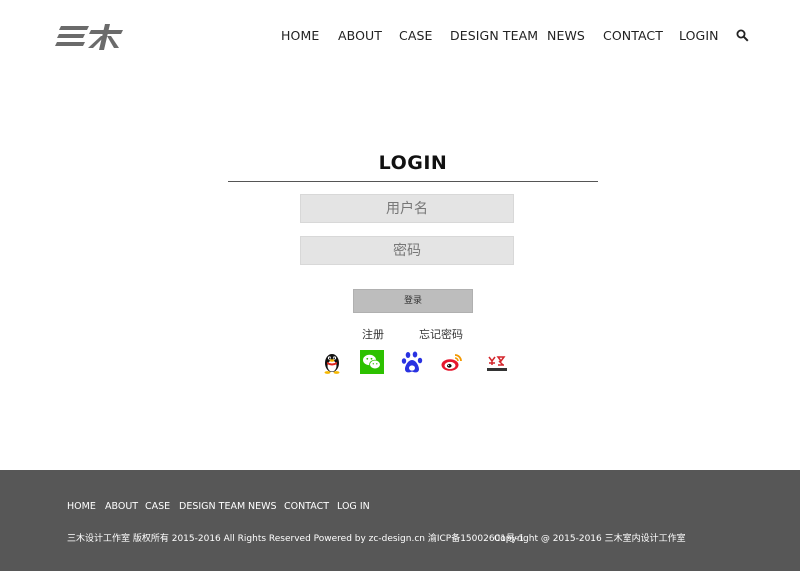 The height and width of the screenshot is (571, 800). Describe the element at coordinates (633, 35) in the screenshot. I see `nav-contact: CONTACT` at that location.